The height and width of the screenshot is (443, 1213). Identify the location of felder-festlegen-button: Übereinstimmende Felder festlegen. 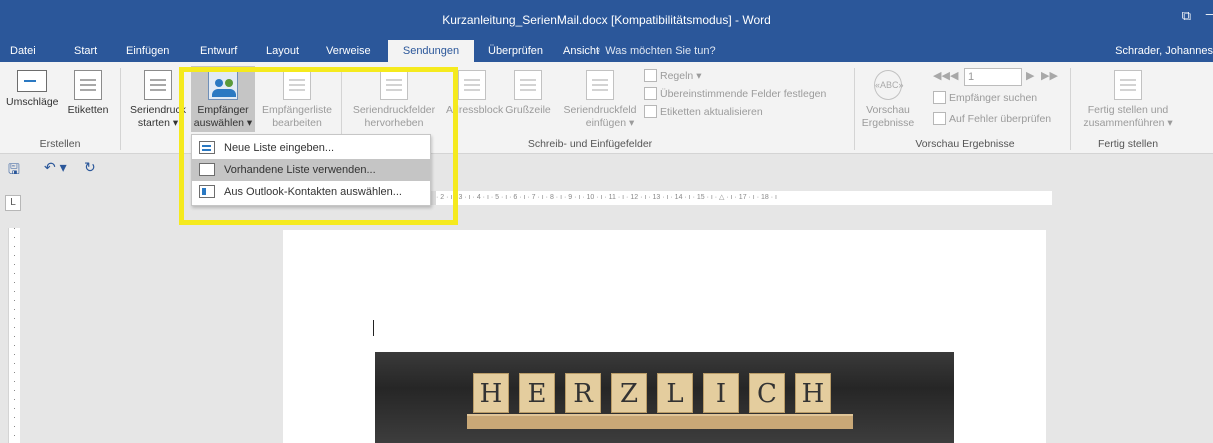
(735, 94).